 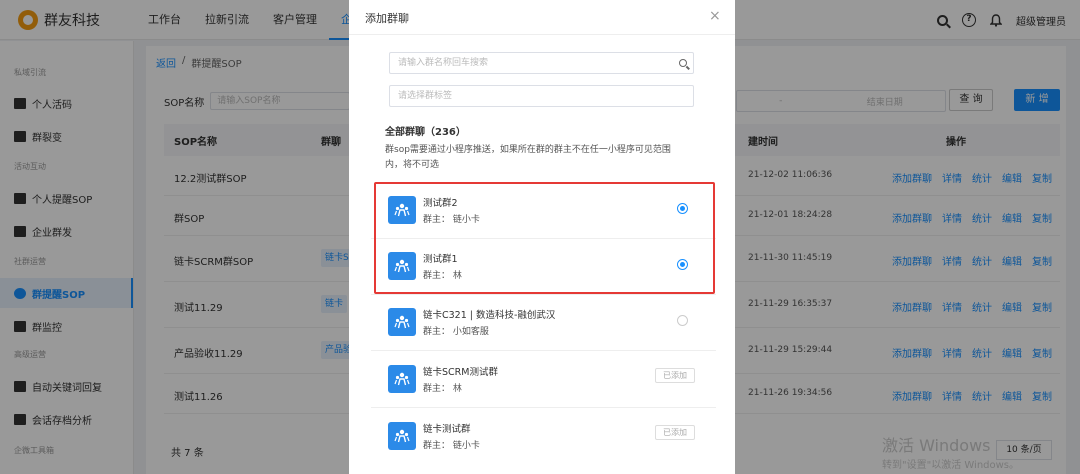 What do you see at coordinates (447, 429) in the screenshot?
I see `group-name: 链卡测试群` at bounding box center [447, 429].